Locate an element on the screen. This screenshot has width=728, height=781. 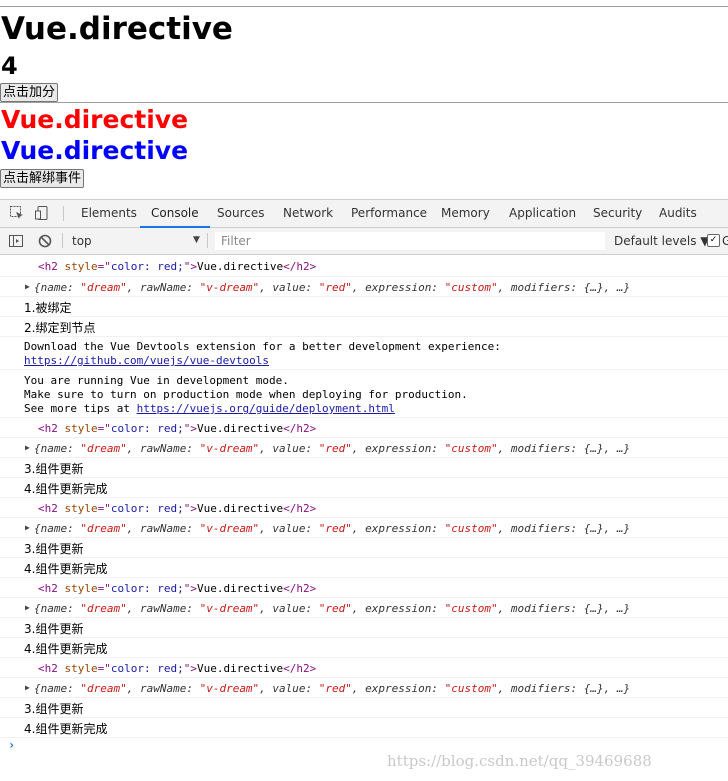
console-toolbar: top ▼ Filter Default levels ▼ ✓ G is located at coordinates (364, 241).